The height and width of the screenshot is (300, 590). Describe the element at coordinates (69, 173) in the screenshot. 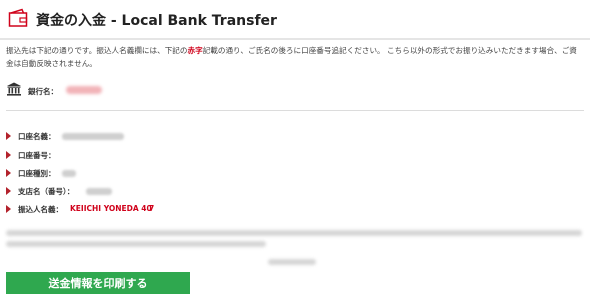

I see `account-type-value-redacted` at that location.